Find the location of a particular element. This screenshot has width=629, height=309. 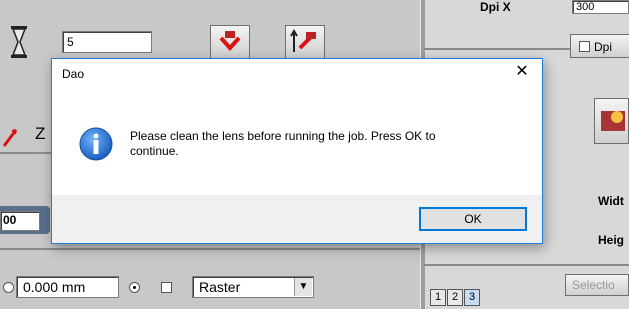

laser-button is located at coordinates (230, 42).